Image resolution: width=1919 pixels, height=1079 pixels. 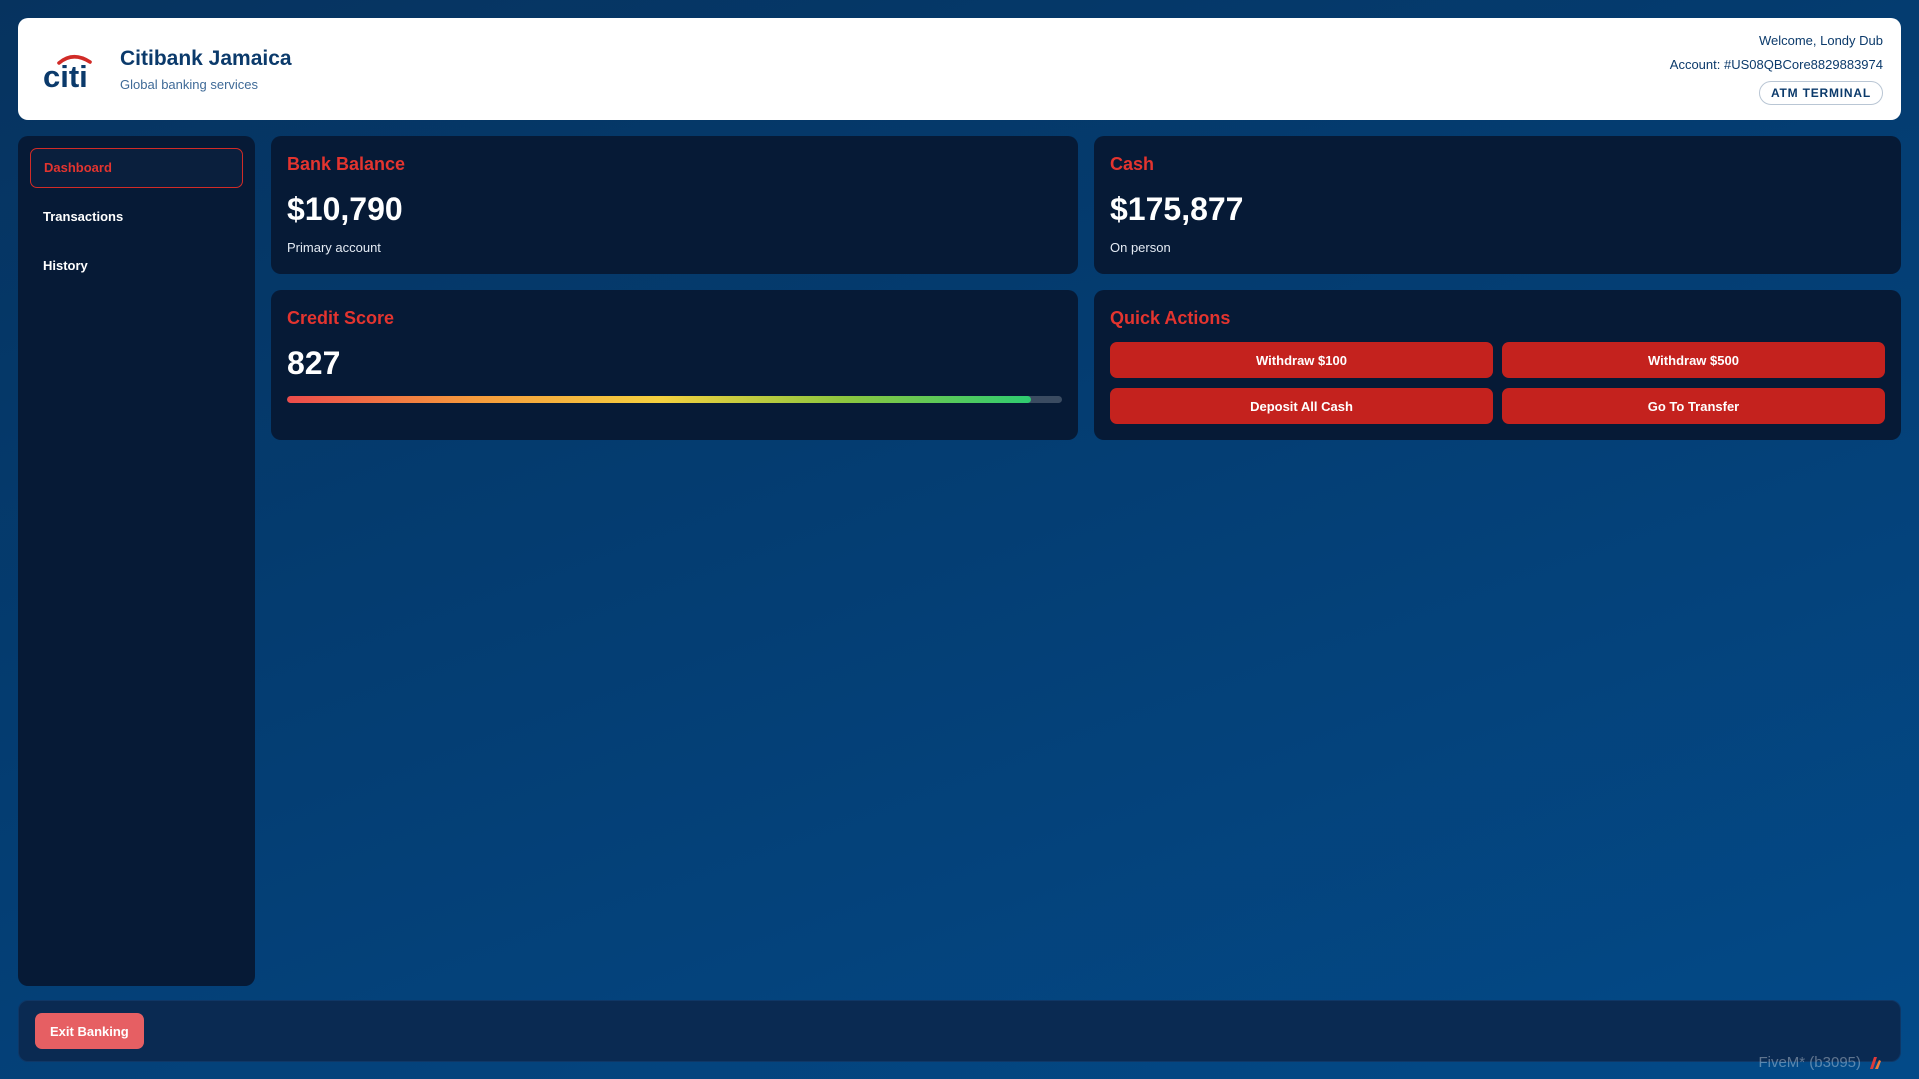 What do you see at coordinates (1140, 247) in the screenshot?
I see `cash-subtitle: On person` at bounding box center [1140, 247].